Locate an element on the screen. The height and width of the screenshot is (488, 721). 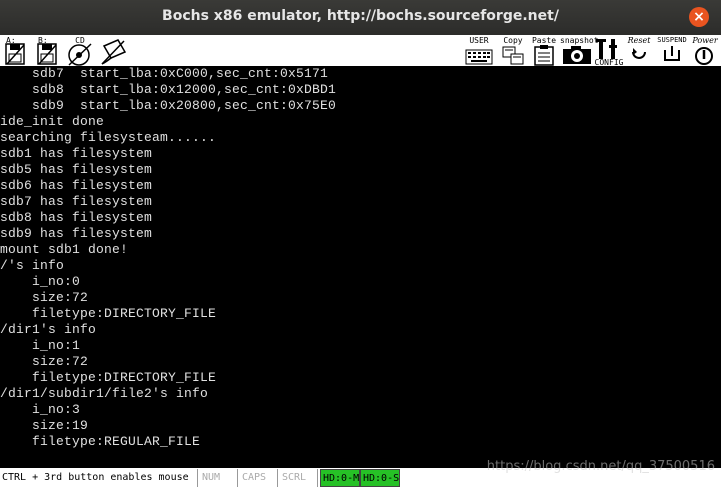
floppy-b-button: B: is located at coordinates (47, 51).